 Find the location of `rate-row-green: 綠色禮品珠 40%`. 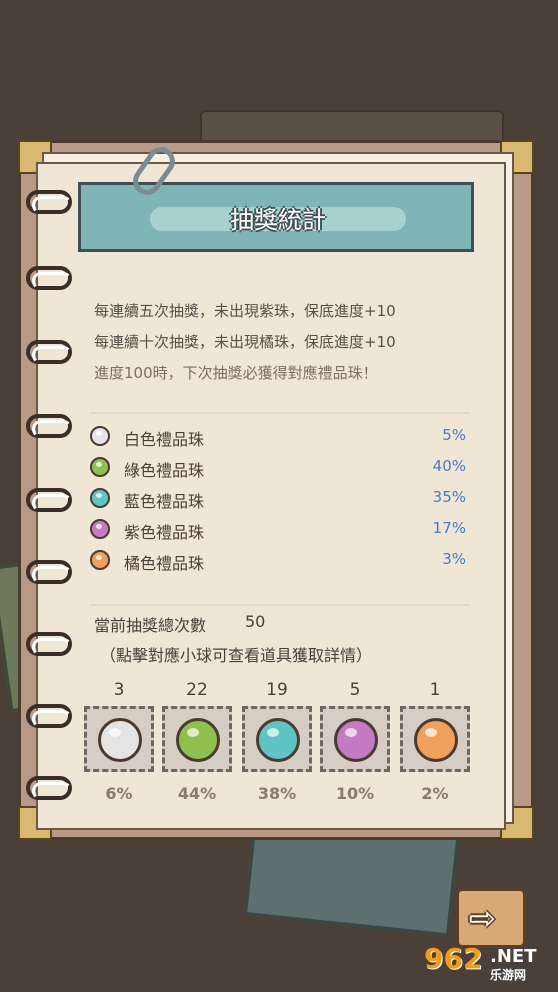

rate-row-green: 綠色禮品珠 40% is located at coordinates (280, 468).